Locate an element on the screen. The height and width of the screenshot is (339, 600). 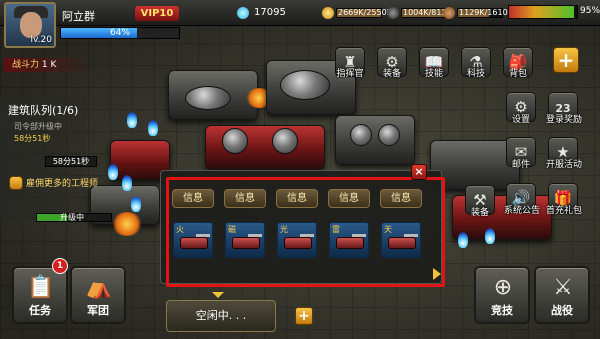
player-name: 阿立群 is located at coordinates (78, 16).